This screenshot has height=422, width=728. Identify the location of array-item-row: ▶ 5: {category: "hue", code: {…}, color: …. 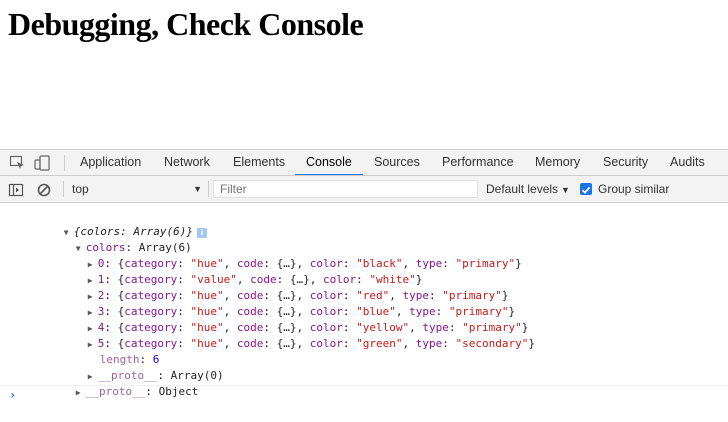
(291, 335).